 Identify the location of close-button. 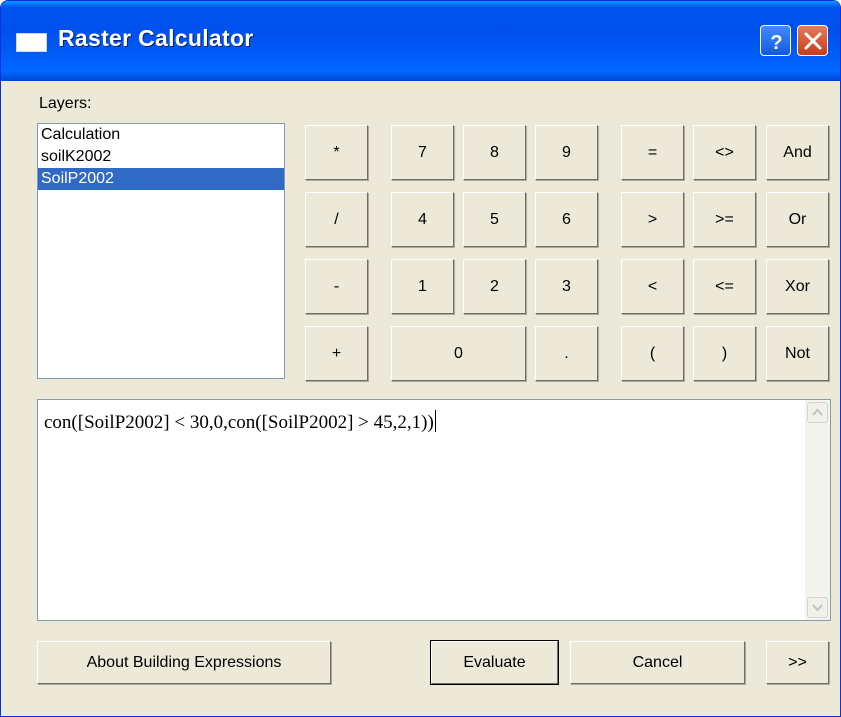
(812, 40).